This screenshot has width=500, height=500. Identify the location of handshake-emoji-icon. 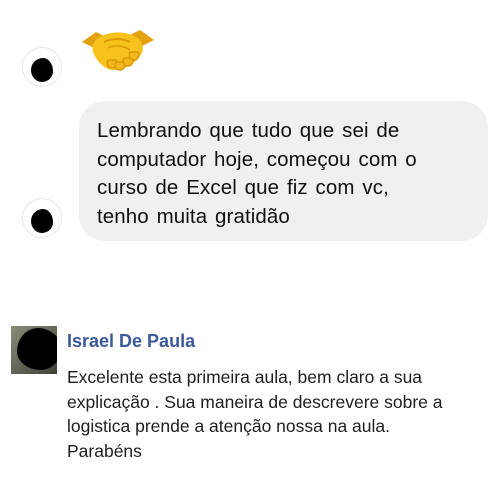
(118, 50).